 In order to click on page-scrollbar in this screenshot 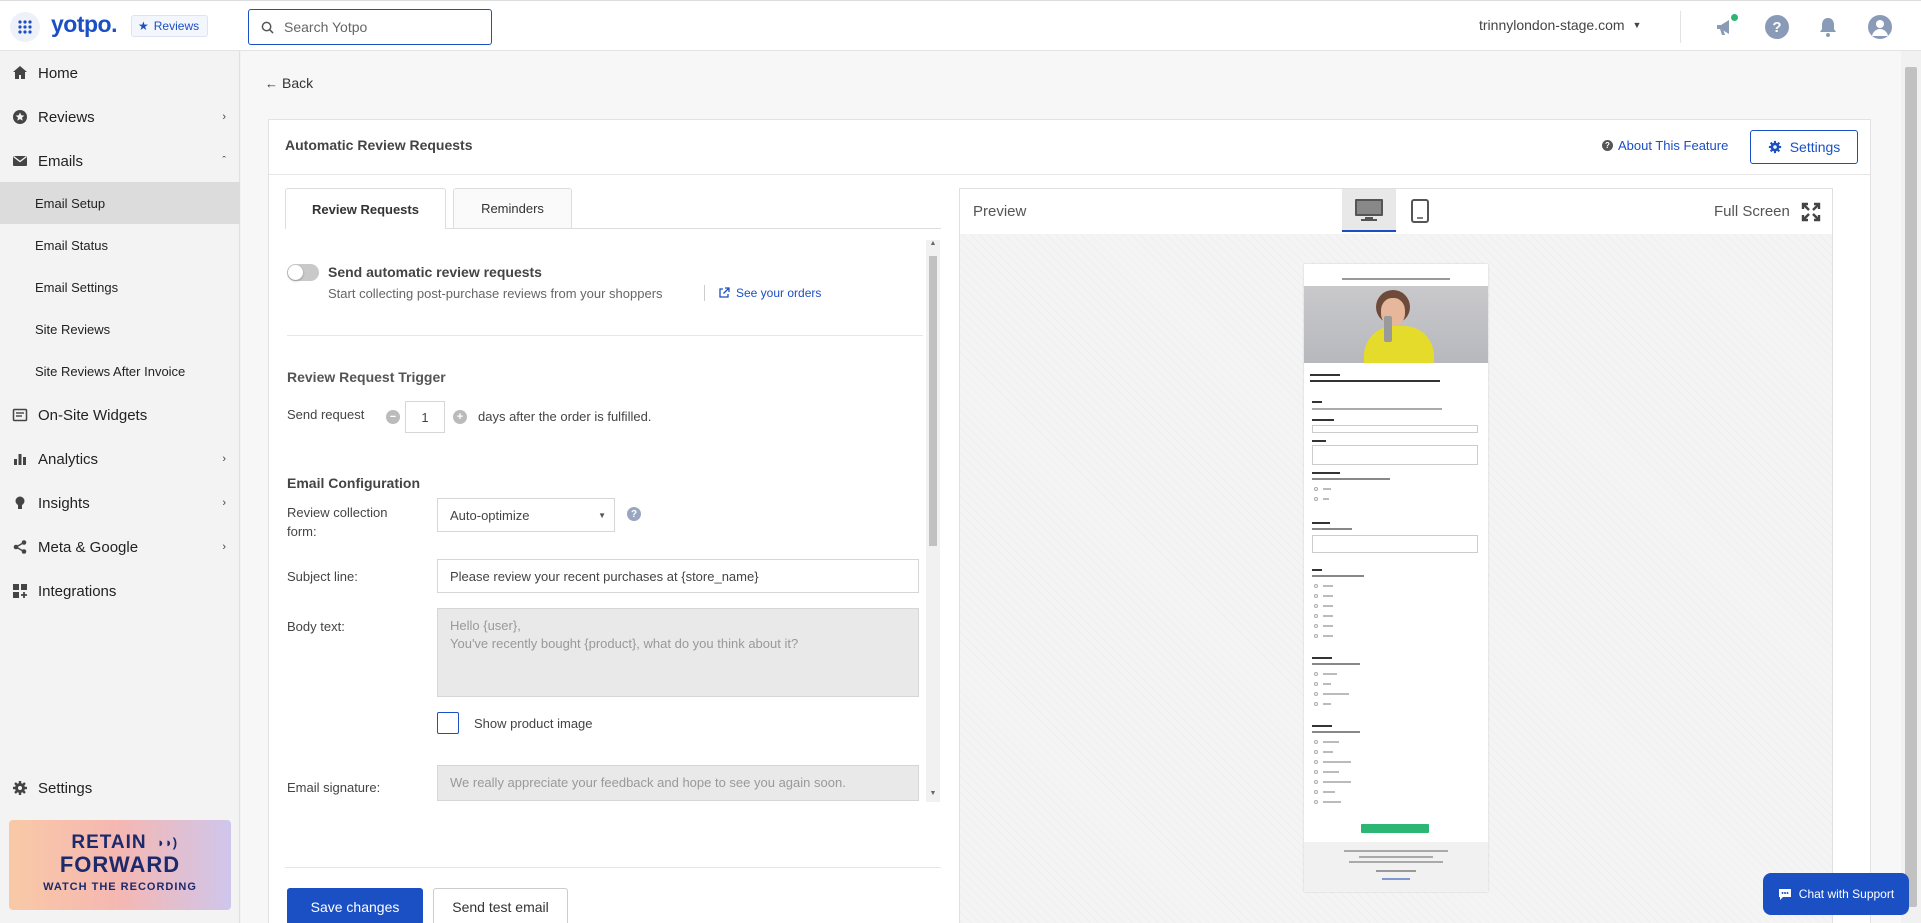, I will do `click(1911, 487)`.